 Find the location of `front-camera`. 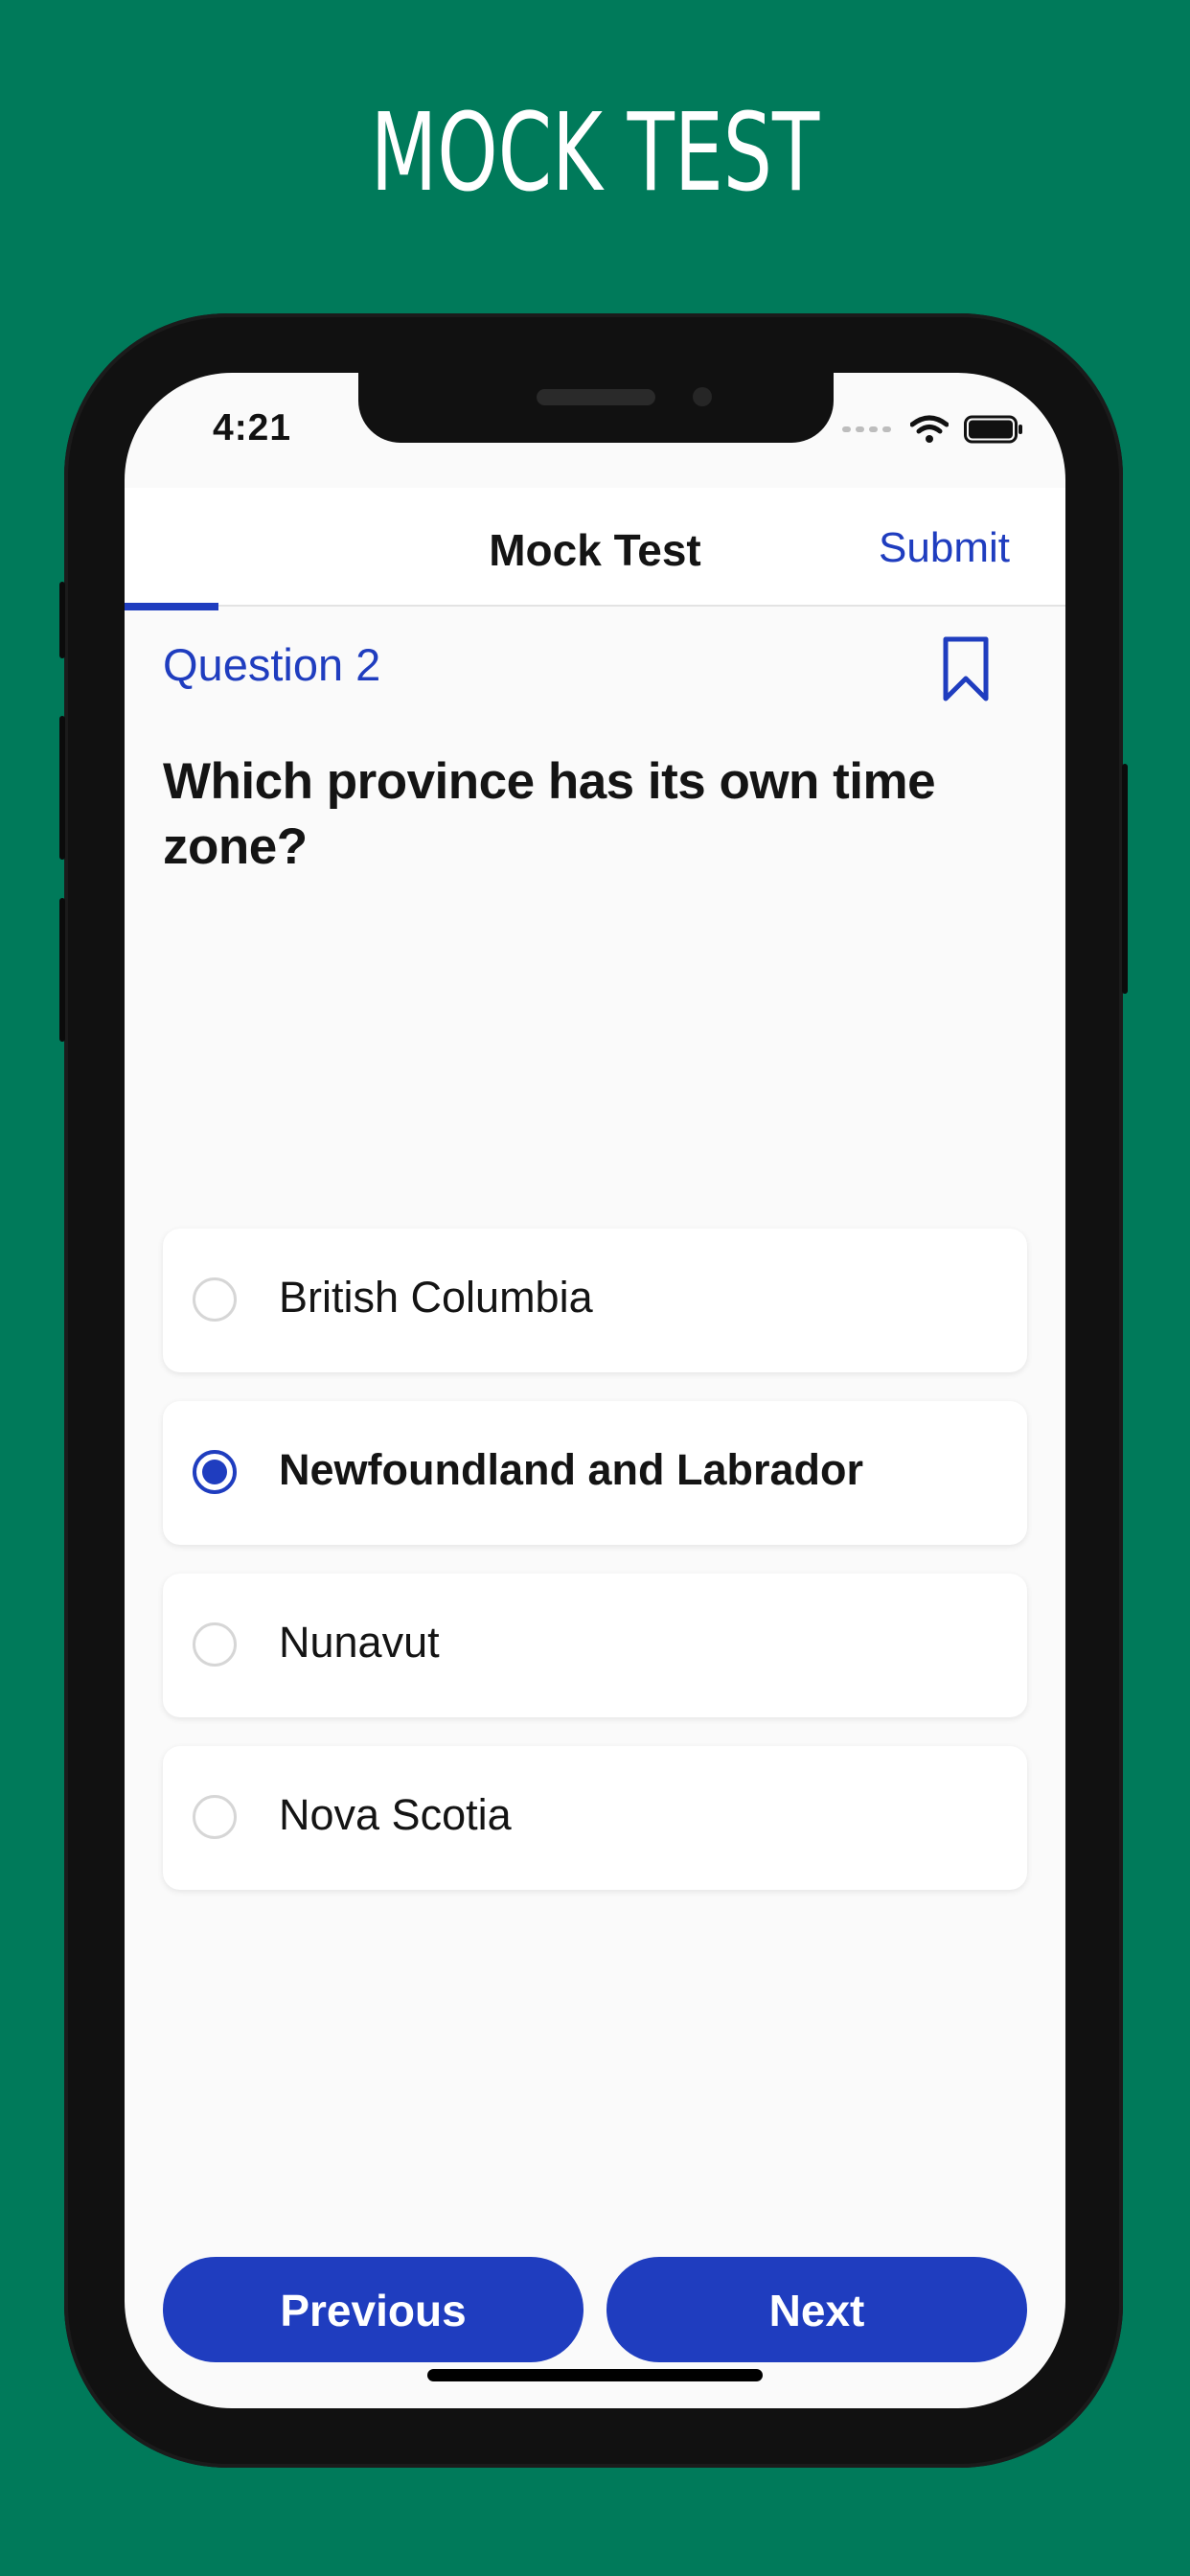

front-camera is located at coordinates (702, 397).